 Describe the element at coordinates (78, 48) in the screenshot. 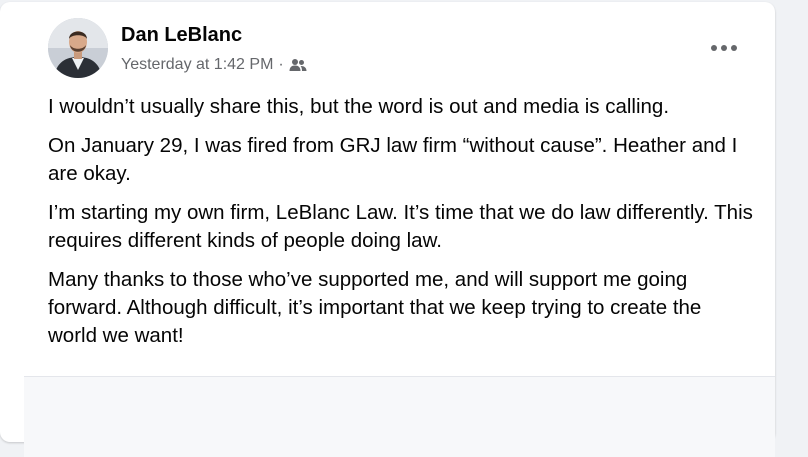

I see `avatar` at that location.